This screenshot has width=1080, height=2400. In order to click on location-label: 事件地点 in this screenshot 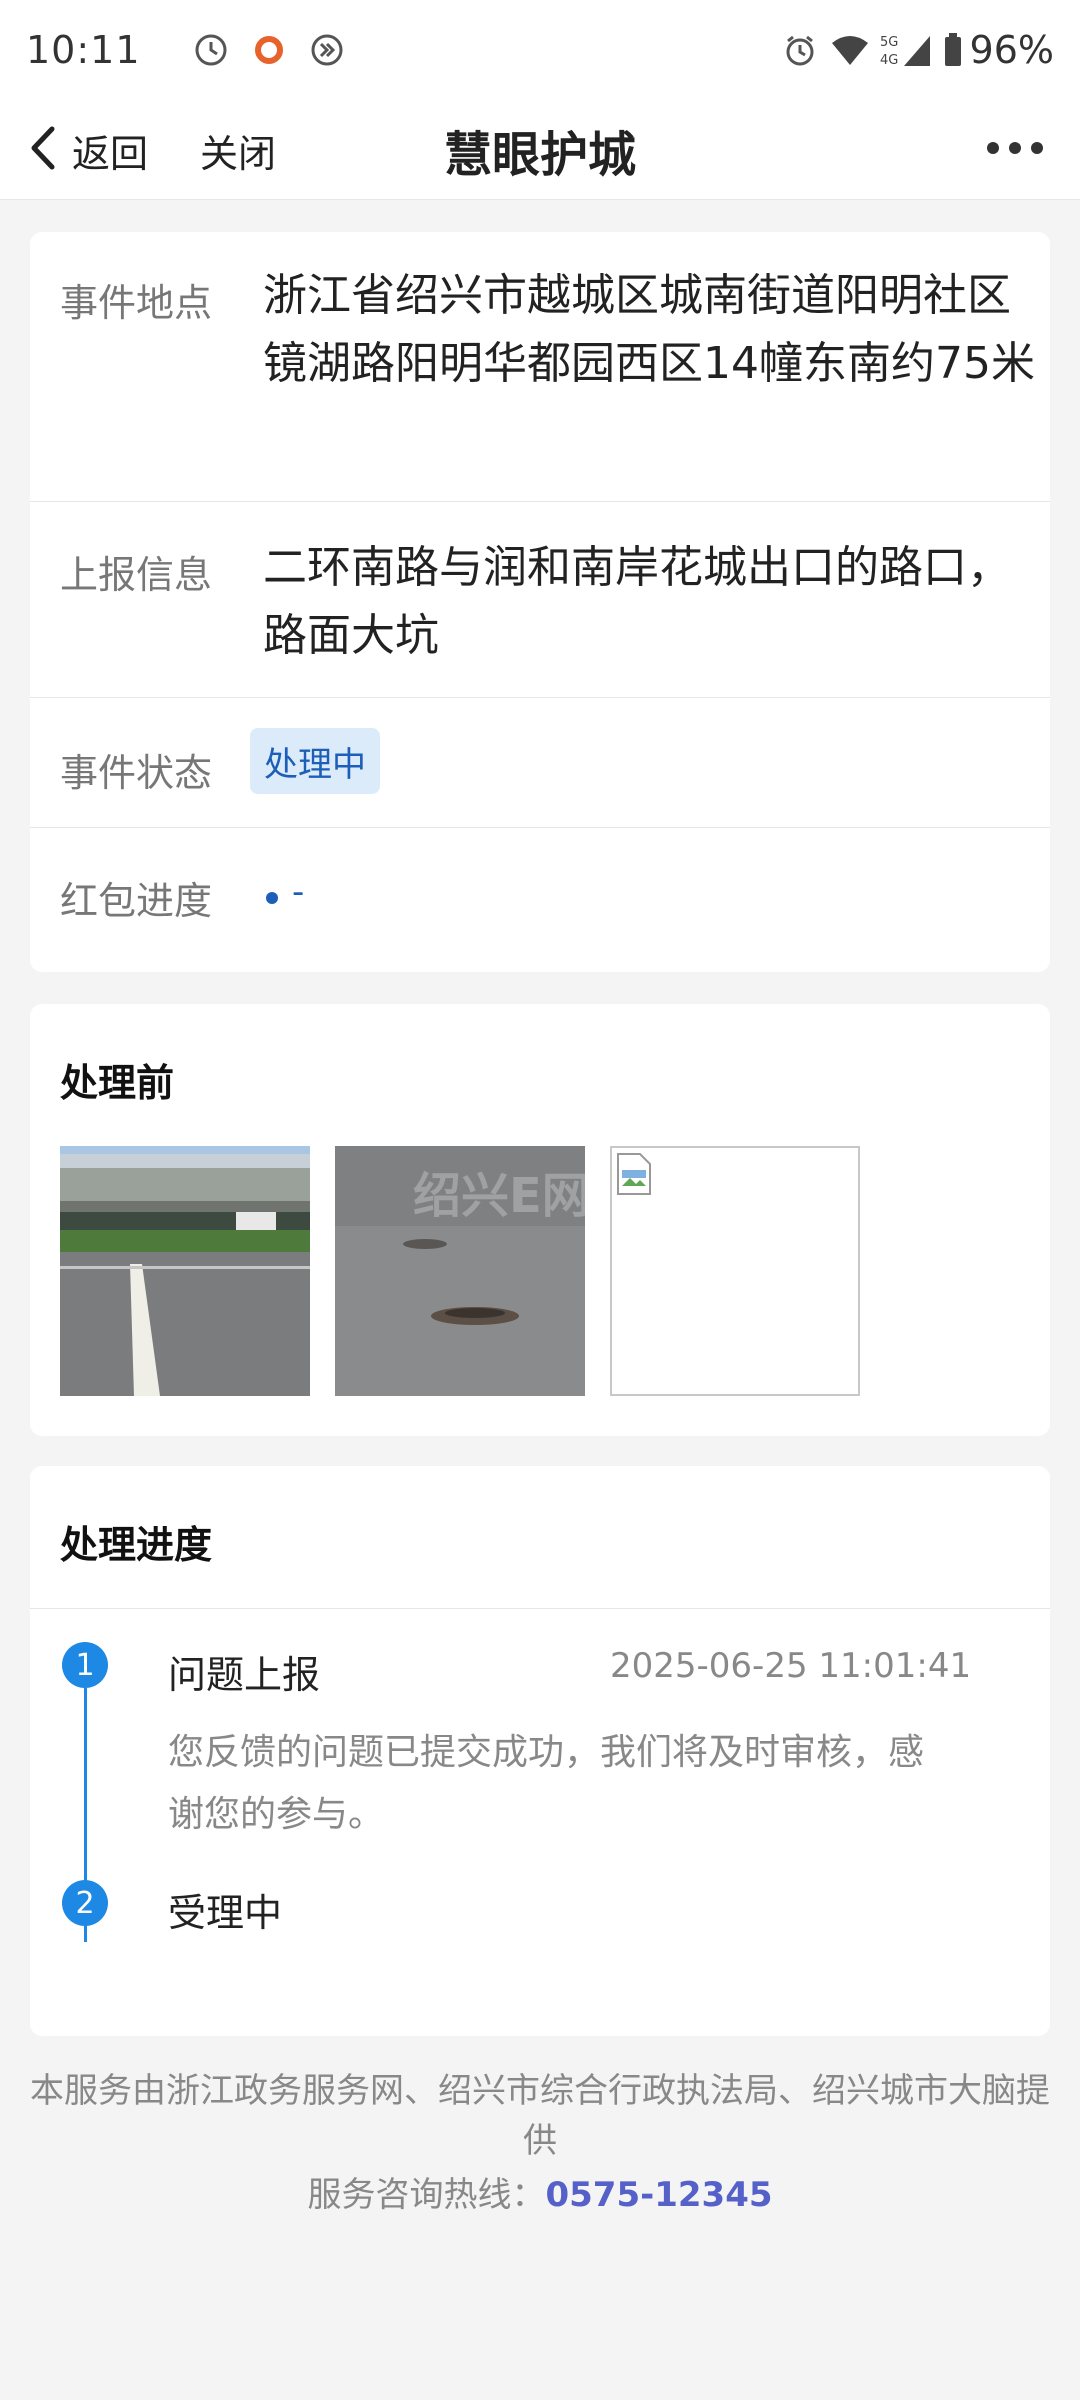, I will do `click(136, 303)`.